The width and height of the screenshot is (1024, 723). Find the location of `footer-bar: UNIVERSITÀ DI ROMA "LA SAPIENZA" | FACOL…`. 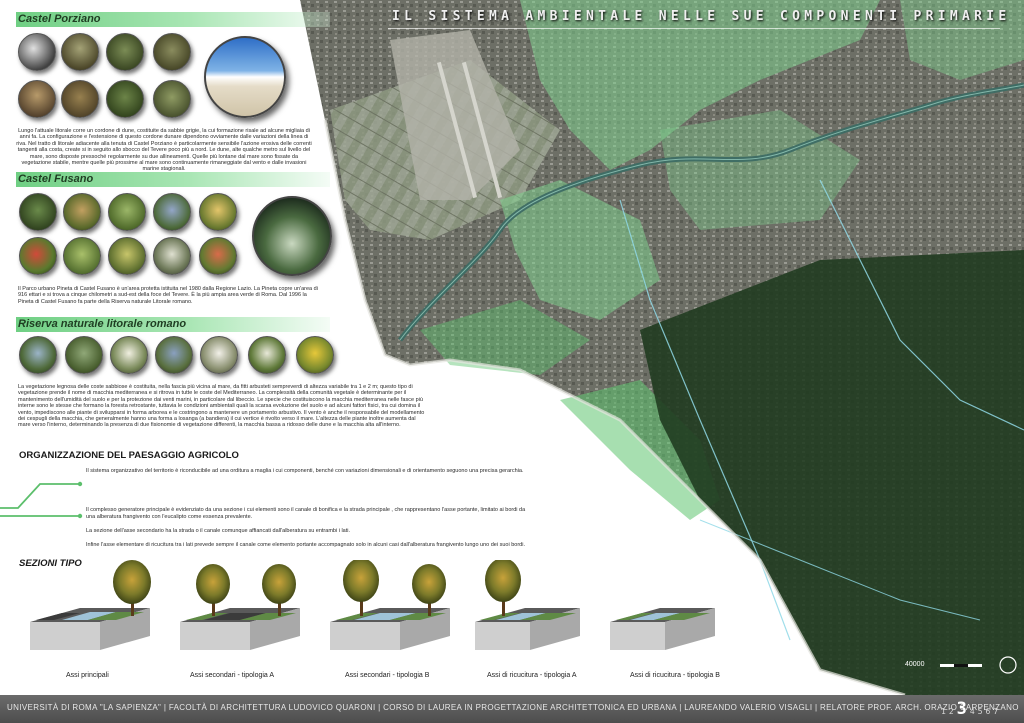

footer-bar: UNIVERSITÀ DI ROMA "LA SAPIENZA" | FACOL… is located at coordinates (512, 709).